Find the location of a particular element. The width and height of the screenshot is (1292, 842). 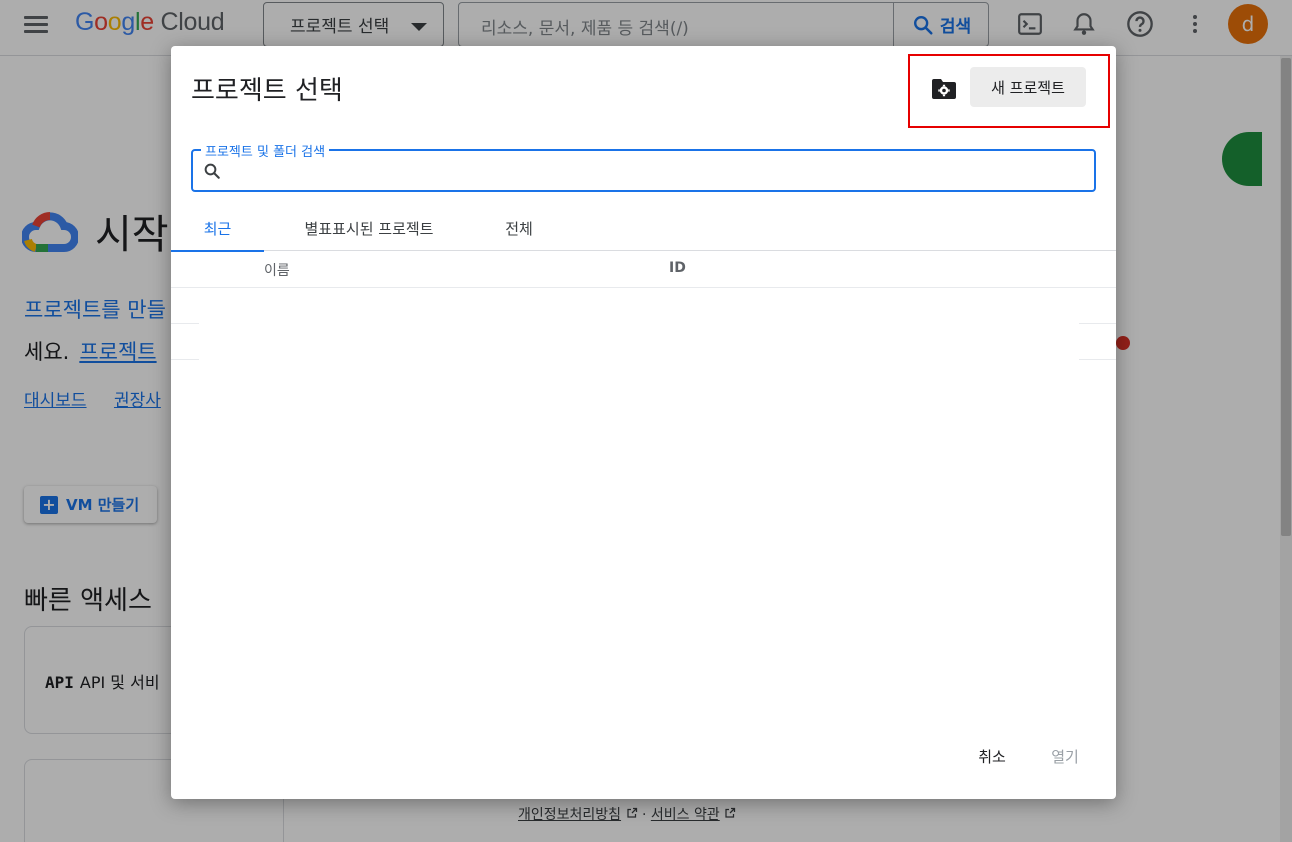

project-search-field: 프로젝트 및 폴더 검색 is located at coordinates (643, 166).